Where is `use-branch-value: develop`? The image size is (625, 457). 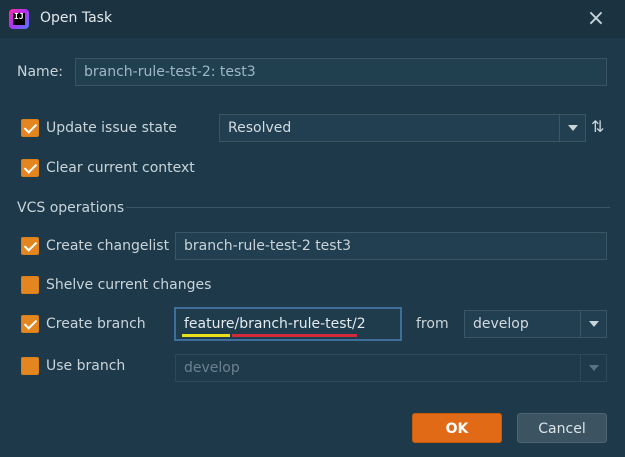
use-branch-value: develop is located at coordinates (212, 368).